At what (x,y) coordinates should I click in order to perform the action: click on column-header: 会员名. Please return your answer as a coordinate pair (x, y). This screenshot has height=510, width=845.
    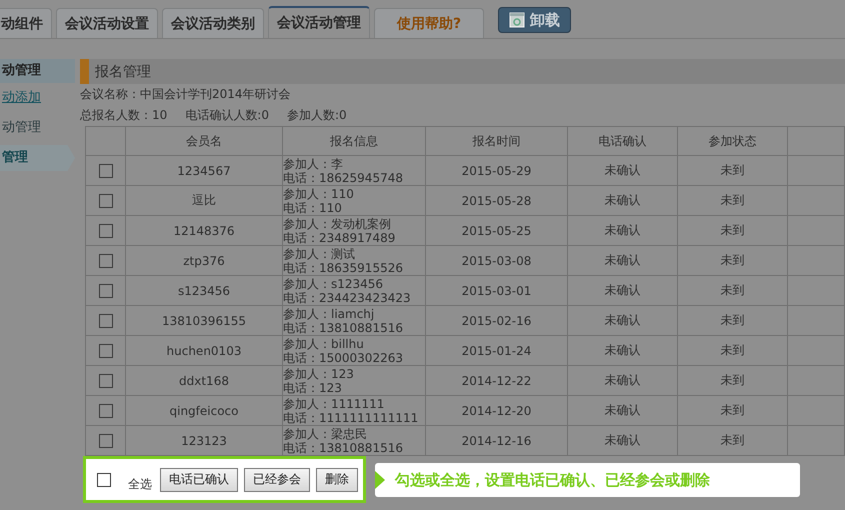
    Looking at the image, I should click on (204, 141).